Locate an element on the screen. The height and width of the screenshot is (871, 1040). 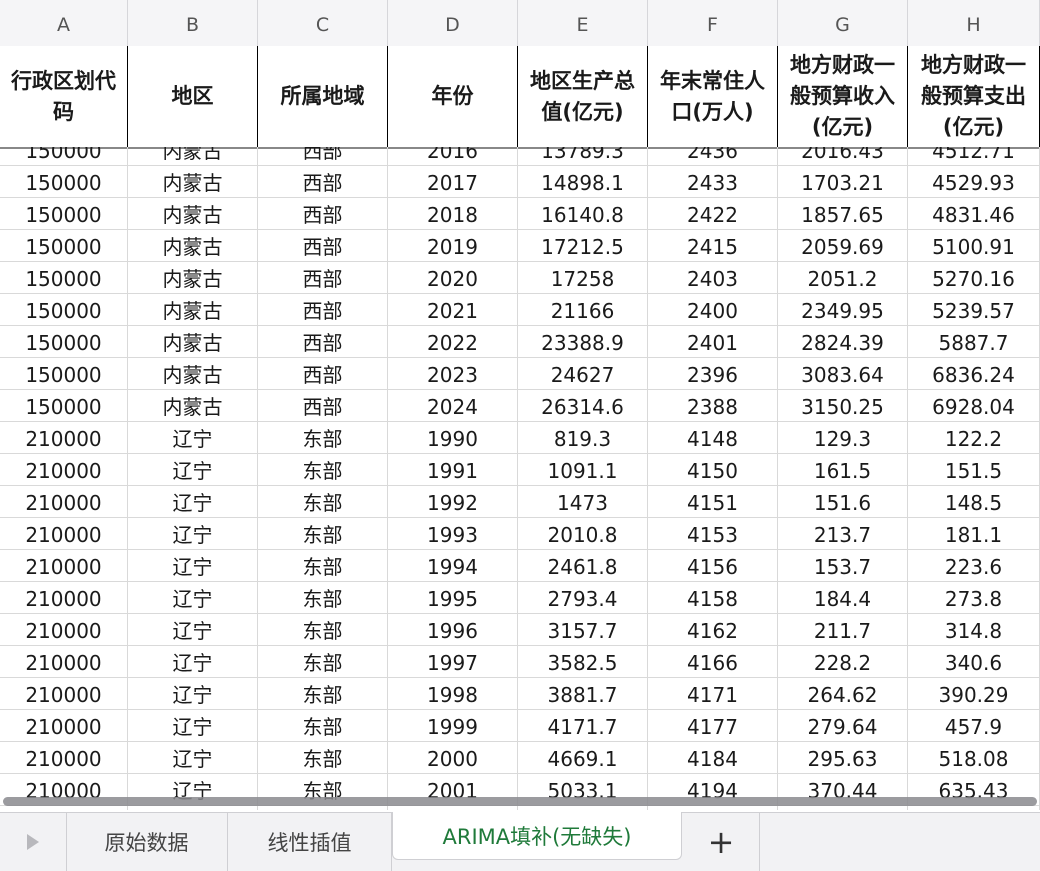
column-letter: H is located at coordinates (974, 23).